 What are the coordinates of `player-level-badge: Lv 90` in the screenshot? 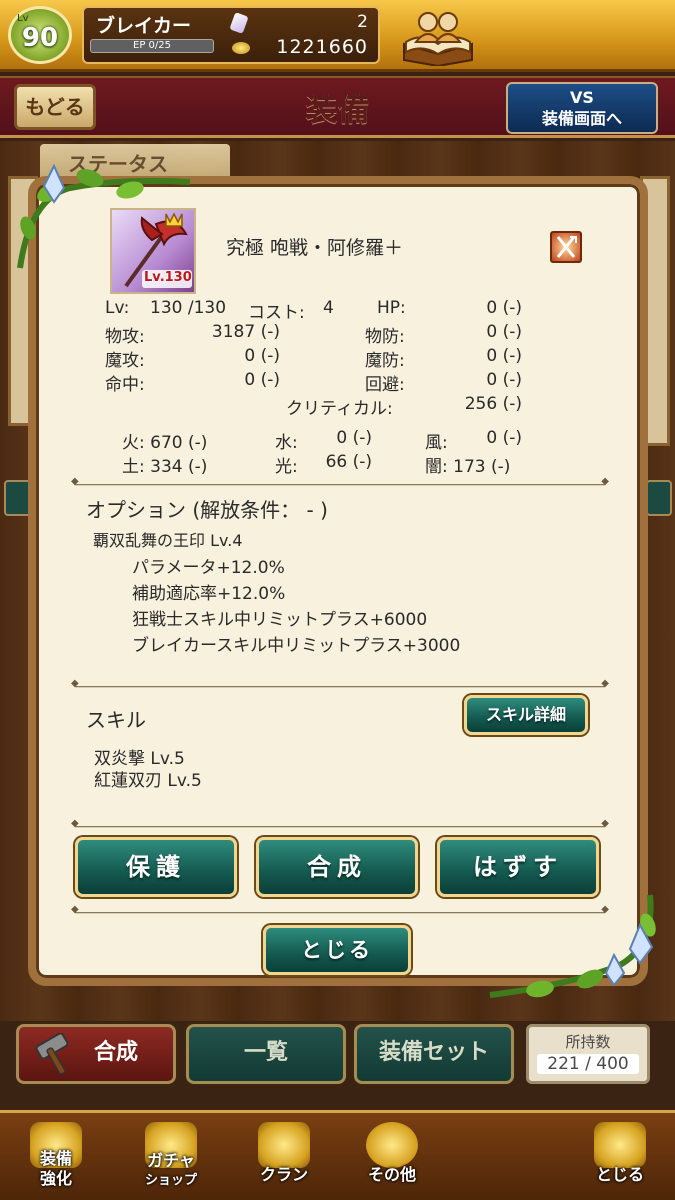 It's located at (40, 35).